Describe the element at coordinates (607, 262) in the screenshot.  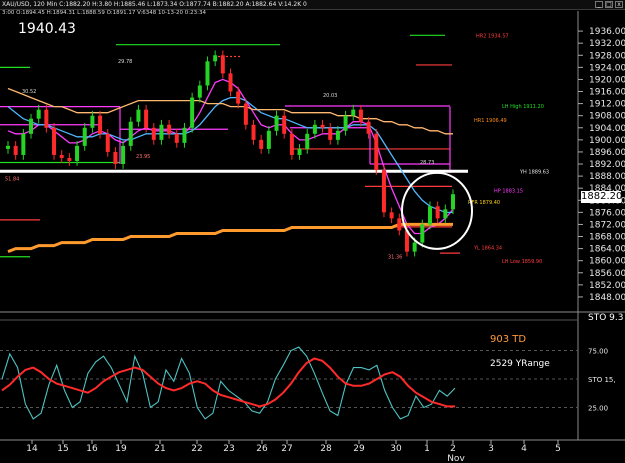
I see `y-tick-label: 1860.00` at that location.